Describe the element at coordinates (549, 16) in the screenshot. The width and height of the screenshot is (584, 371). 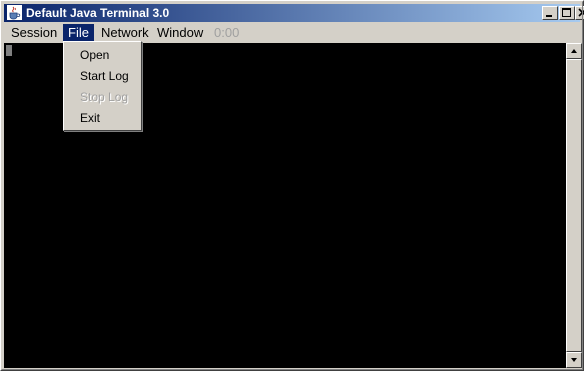
I see `minimize-icon` at that location.